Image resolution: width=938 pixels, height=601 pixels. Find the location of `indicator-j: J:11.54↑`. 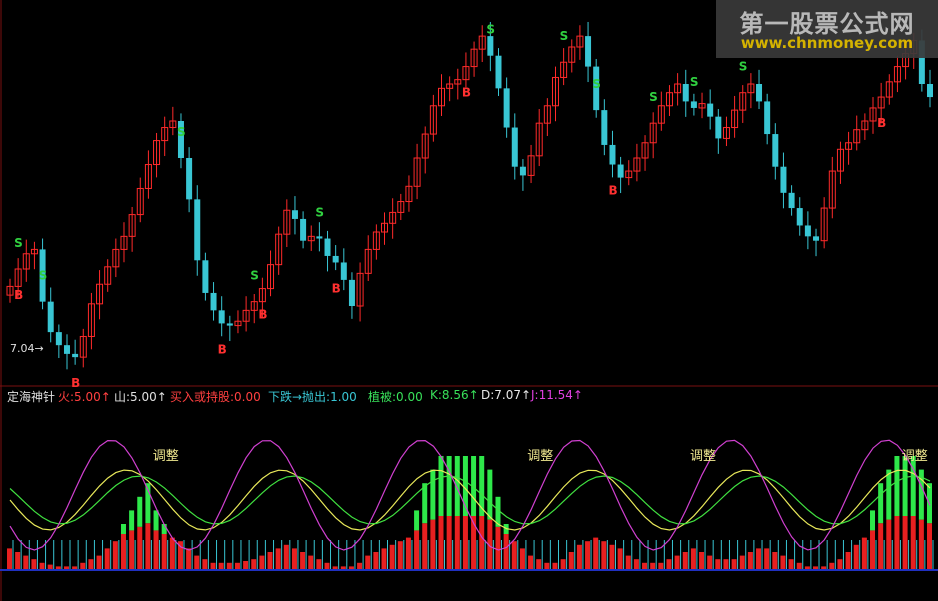

indicator-j: J:11.54↑ is located at coordinates (557, 395).